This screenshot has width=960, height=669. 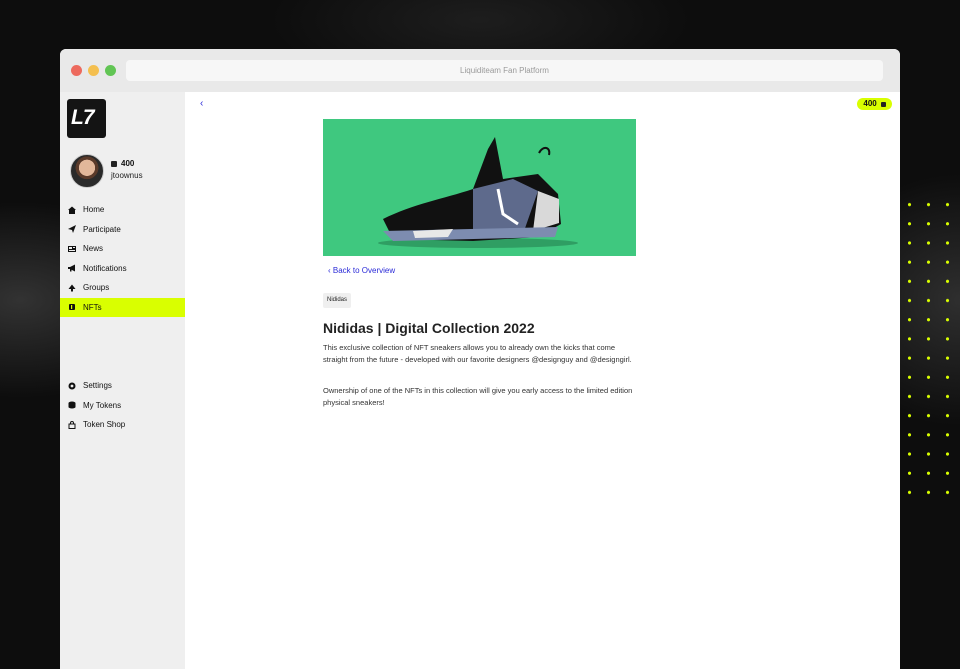 I want to click on sidebar-item-label: Groups, so click(x=96, y=288).